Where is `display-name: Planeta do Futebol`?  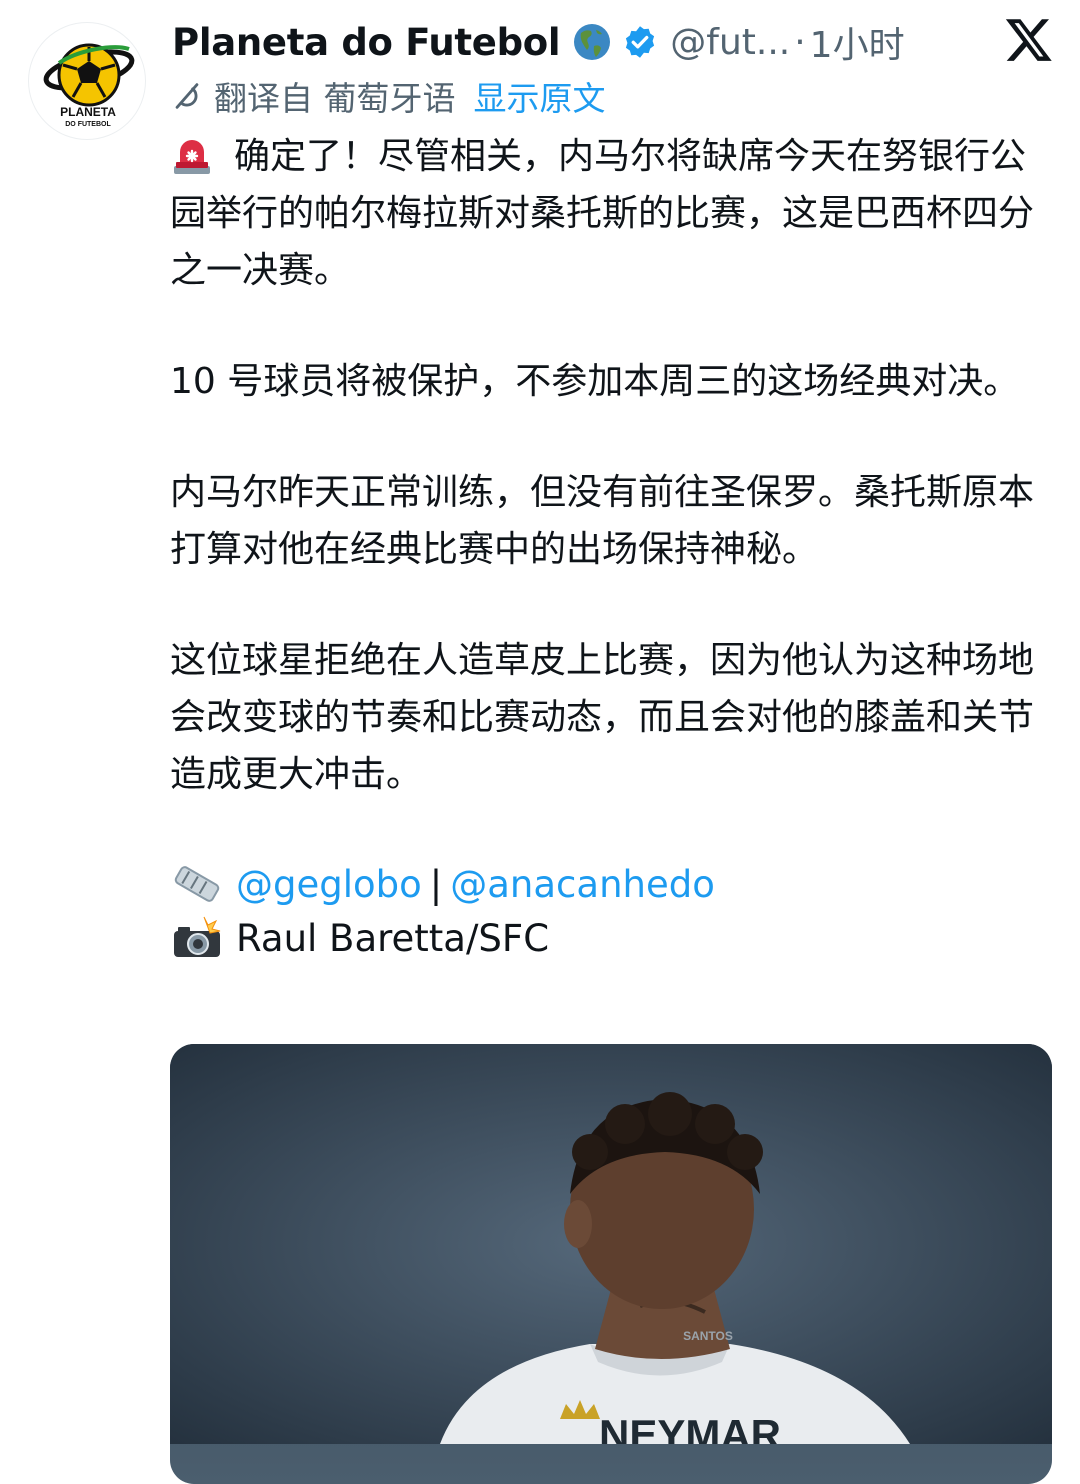
display-name: Planeta do Futebol is located at coordinates (366, 42).